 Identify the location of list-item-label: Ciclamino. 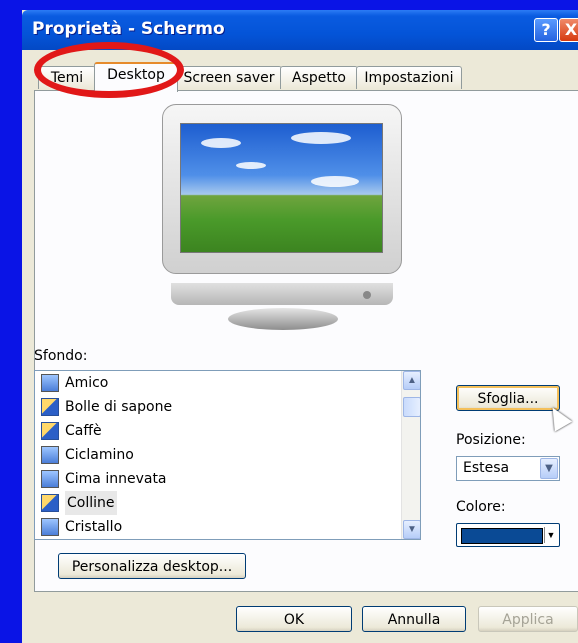
(99, 455).